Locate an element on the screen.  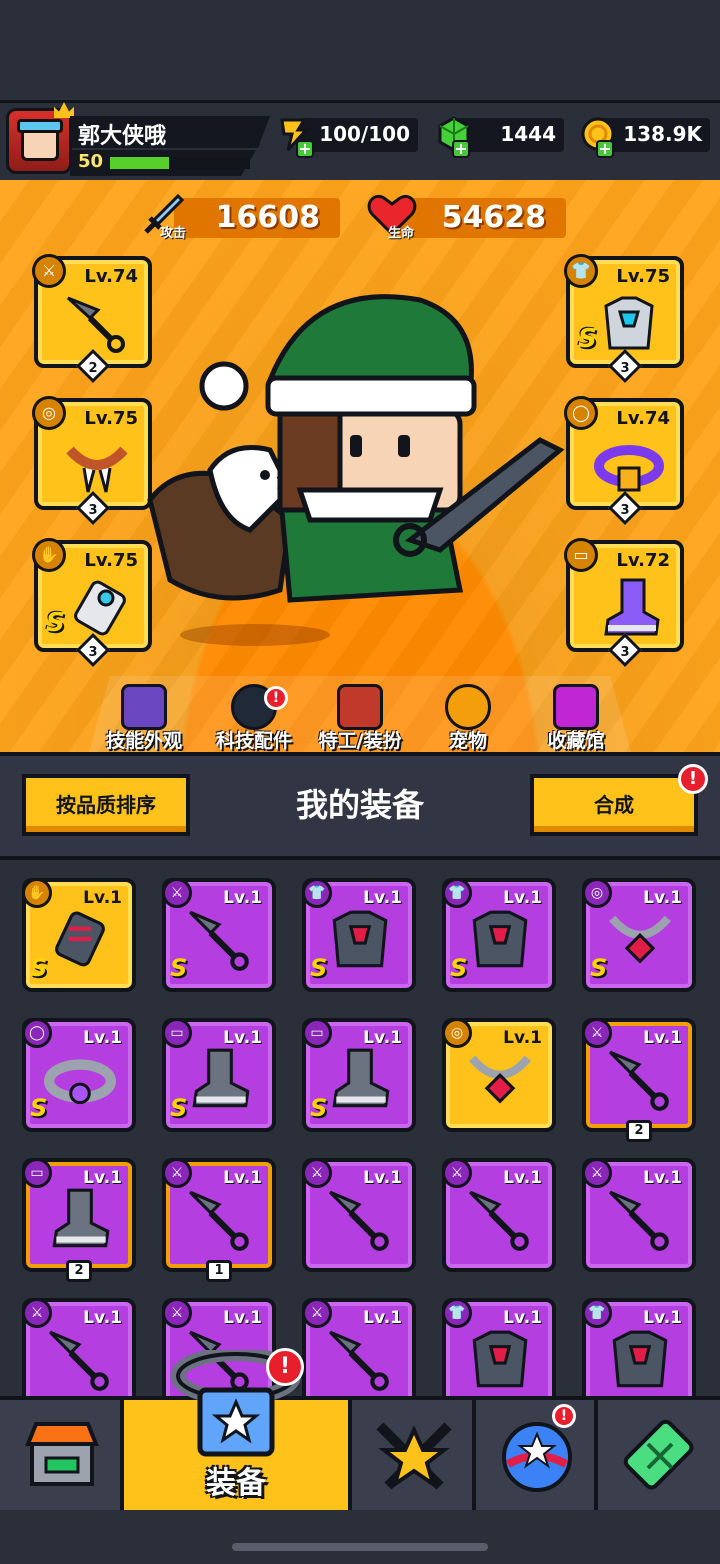
inventory-item: ⚔ Lv.1 1 is located at coordinates (219, 1220).